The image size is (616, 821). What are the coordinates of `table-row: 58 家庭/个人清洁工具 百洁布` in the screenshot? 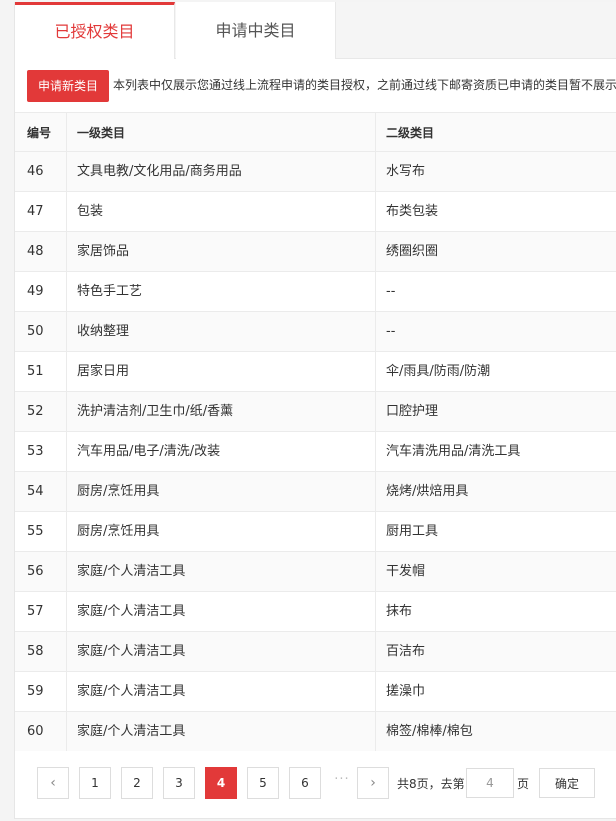 It's located at (315, 652).